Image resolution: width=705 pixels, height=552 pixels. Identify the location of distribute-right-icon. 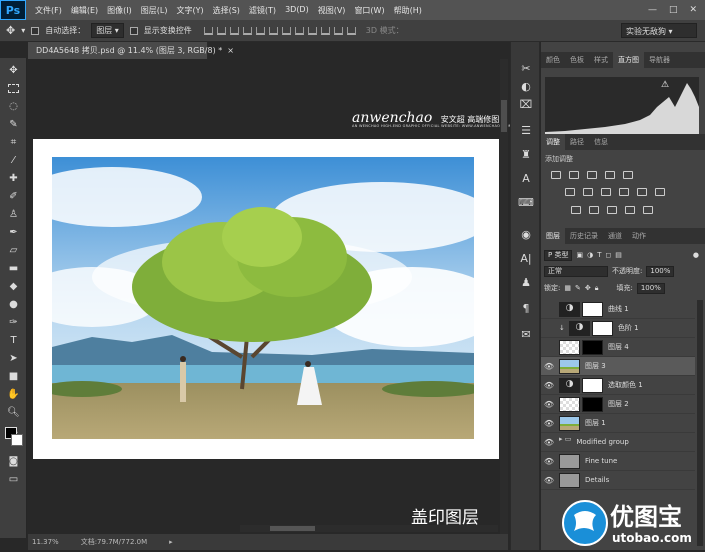
(351, 30).